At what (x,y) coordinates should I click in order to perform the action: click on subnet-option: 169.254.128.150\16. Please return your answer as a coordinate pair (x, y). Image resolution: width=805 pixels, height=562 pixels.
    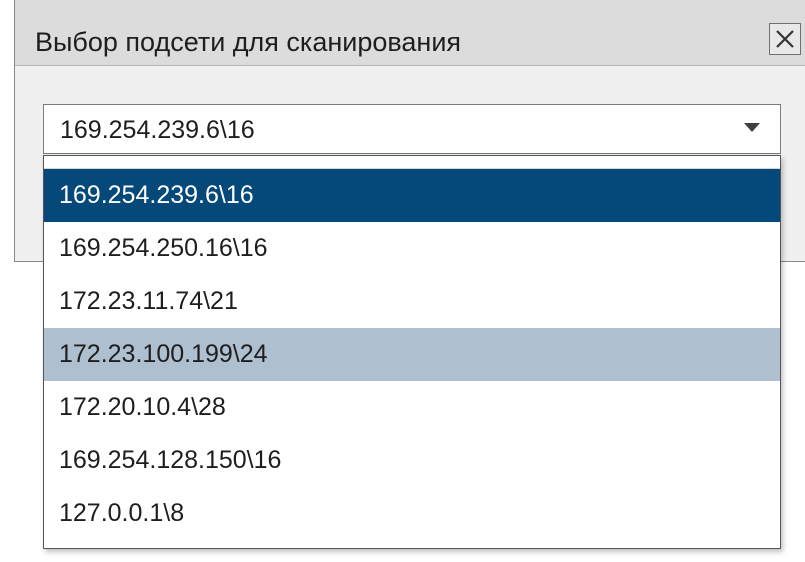
    Looking at the image, I should click on (412, 460).